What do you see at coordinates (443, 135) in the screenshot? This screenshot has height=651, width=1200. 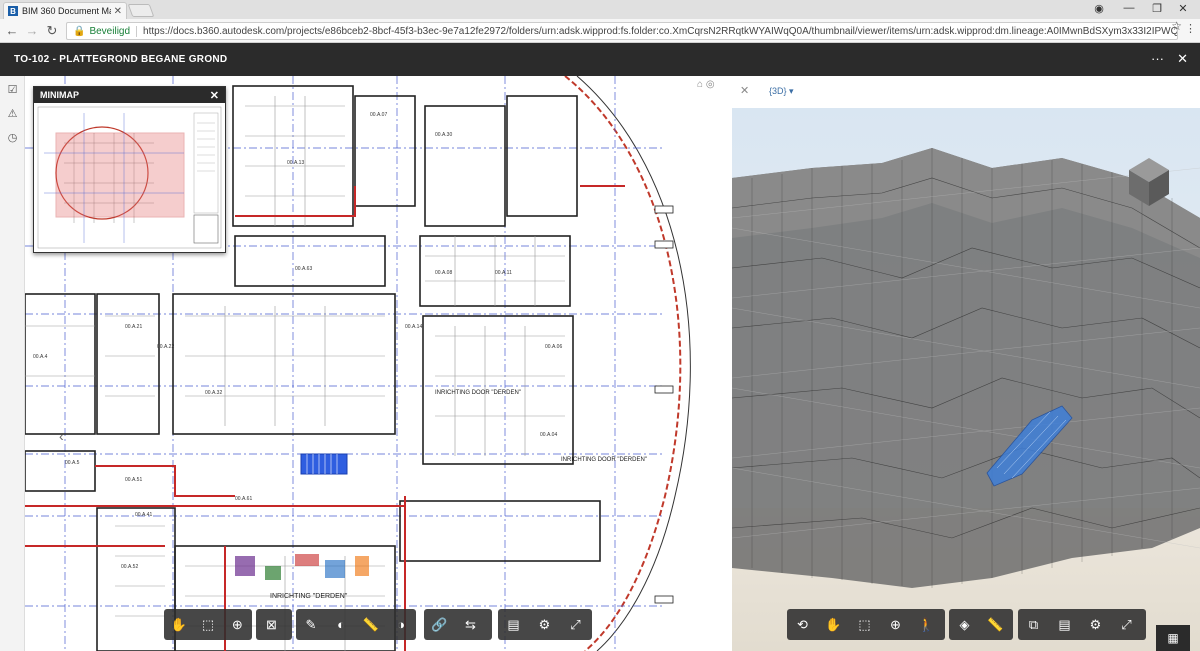 I see `svg-text: 00.A.30` at bounding box center [443, 135].